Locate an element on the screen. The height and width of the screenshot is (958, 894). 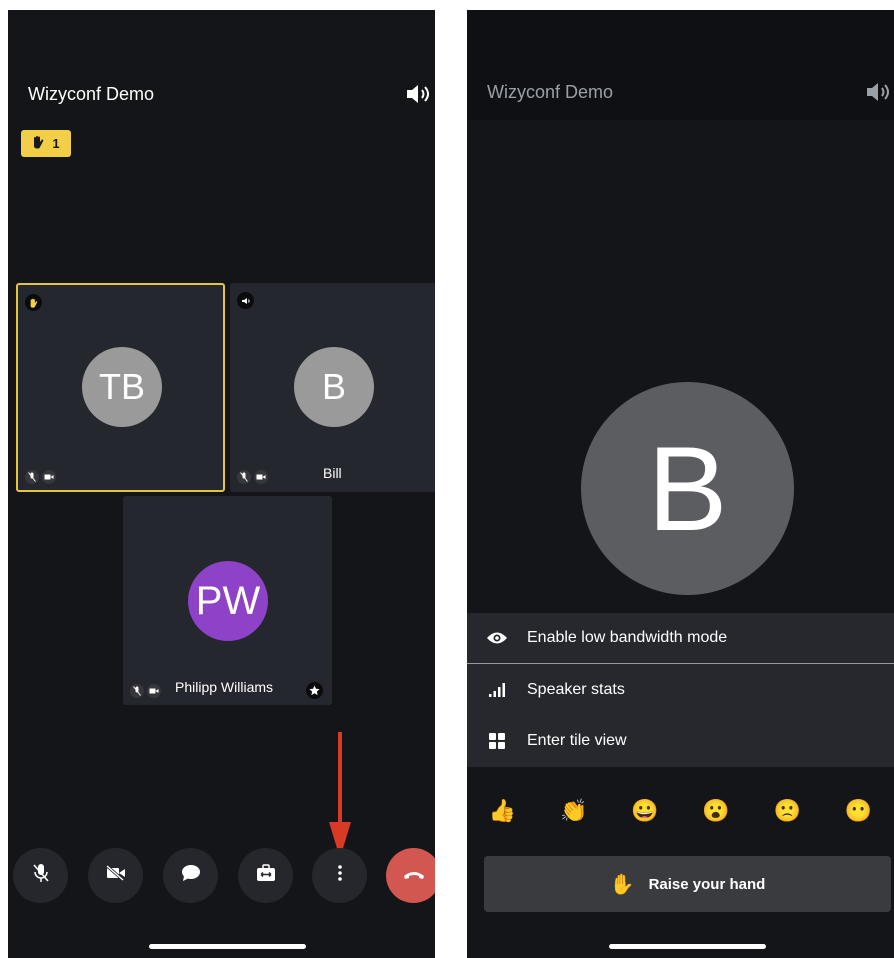
raised-hands-indicator: 1 is located at coordinates (46, 143).